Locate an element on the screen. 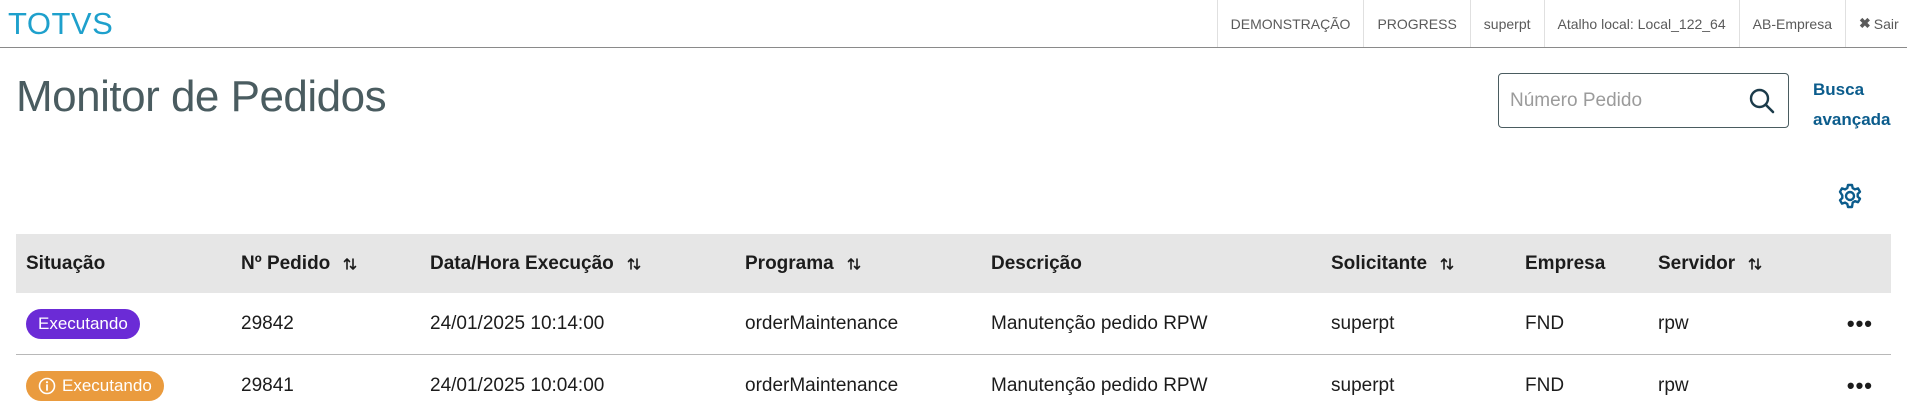  column-order-number-label: Nº Pedido is located at coordinates (286, 263).